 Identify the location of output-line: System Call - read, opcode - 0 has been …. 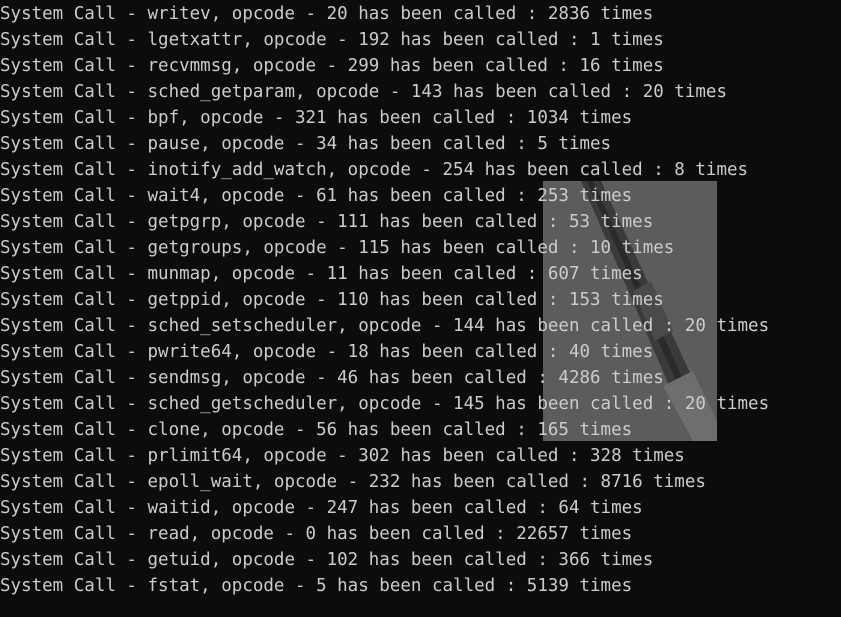
(316, 534).